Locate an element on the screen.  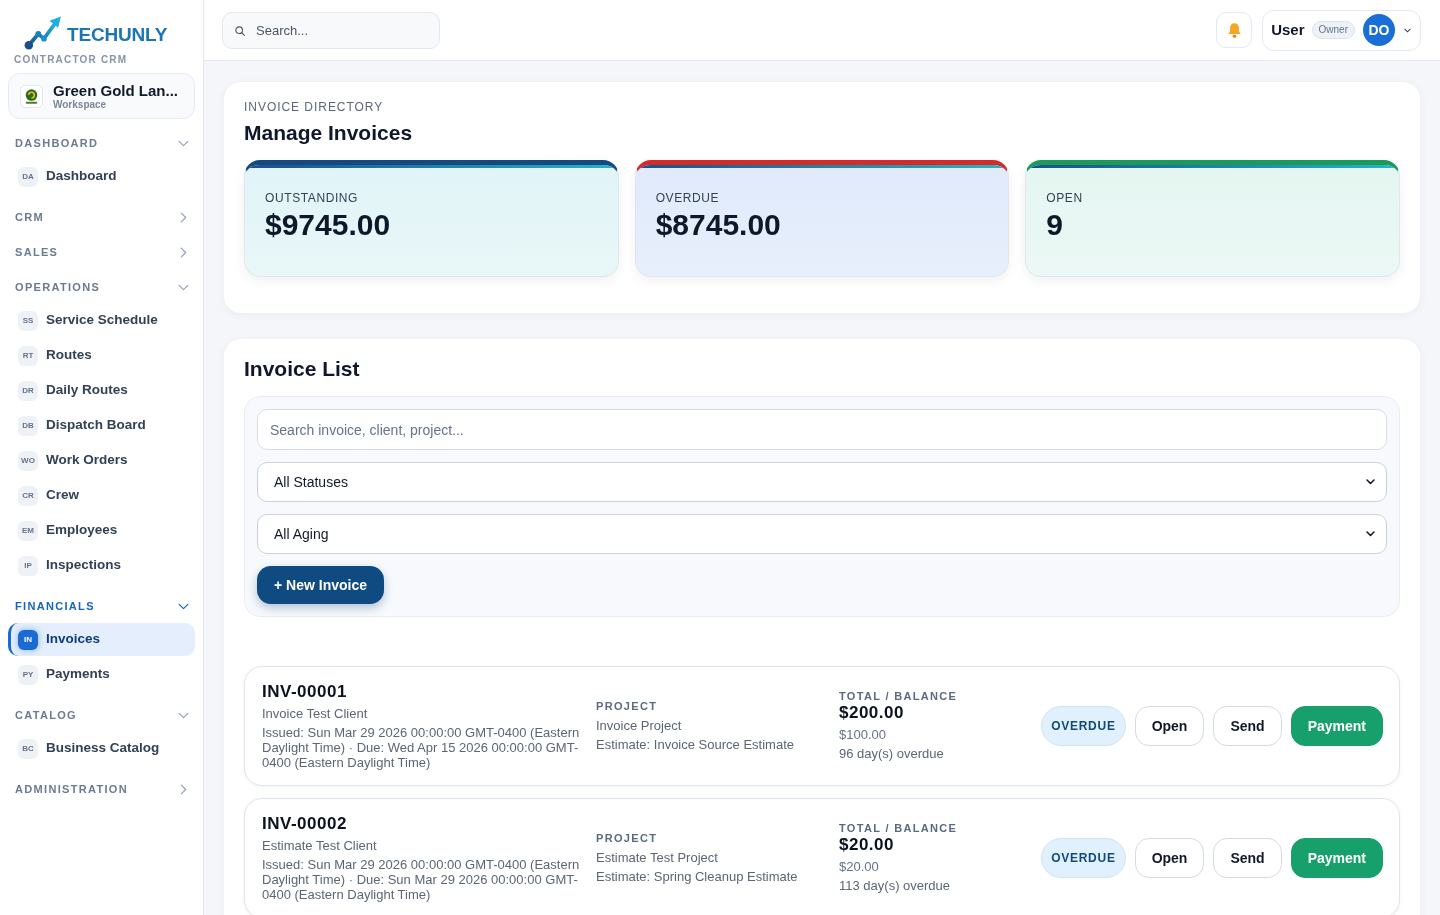
initials-tile: WO is located at coordinates (28, 460).